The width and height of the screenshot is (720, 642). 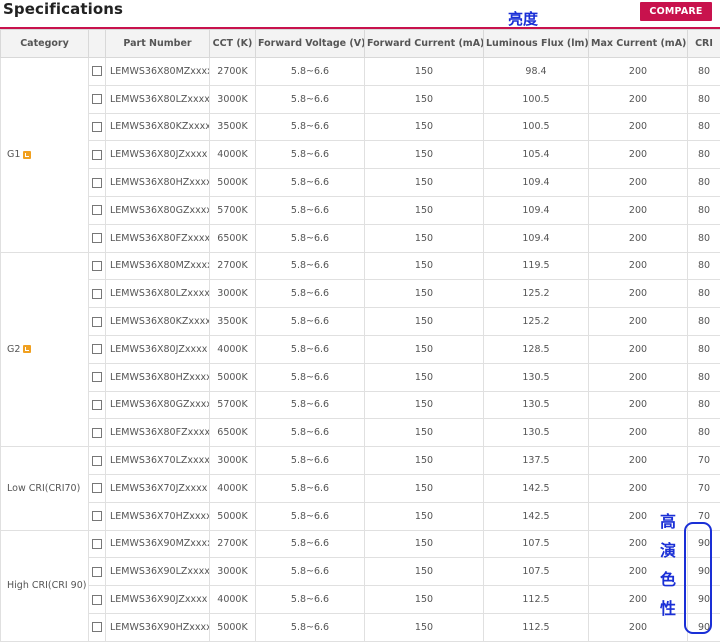 What do you see at coordinates (158, 210) in the screenshot?
I see `part-number-cell: LEMWS36X80GZxxxx` at bounding box center [158, 210].